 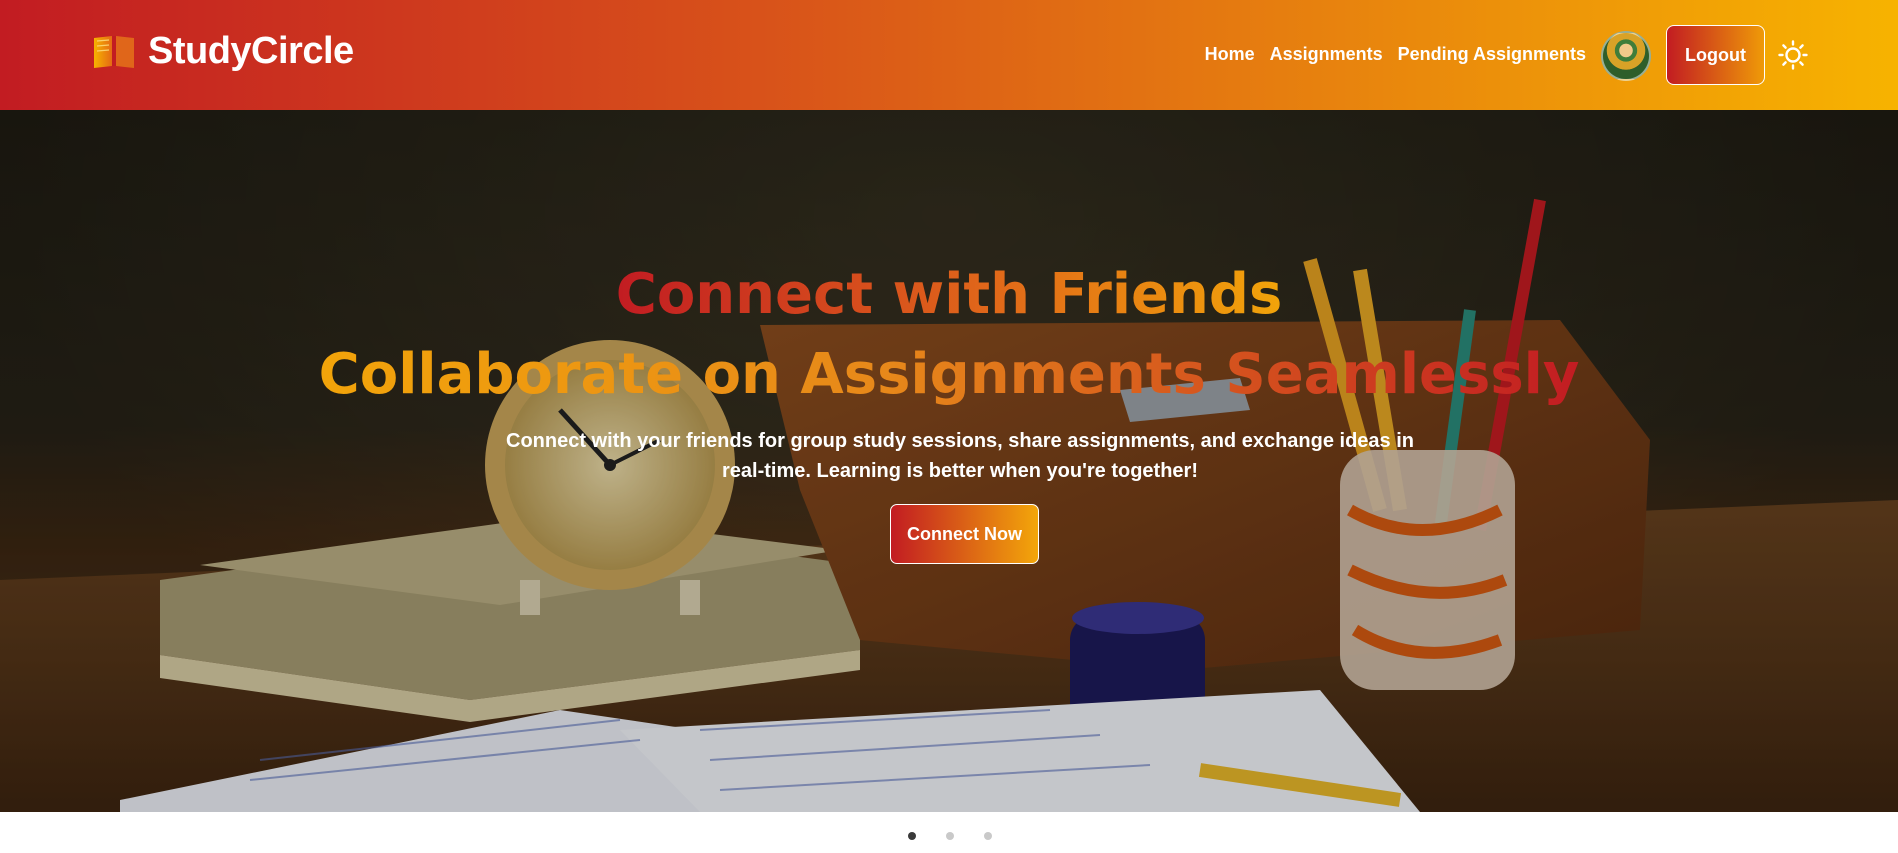 What do you see at coordinates (251, 51) in the screenshot?
I see `brand-name: StudyCircle` at bounding box center [251, 51].